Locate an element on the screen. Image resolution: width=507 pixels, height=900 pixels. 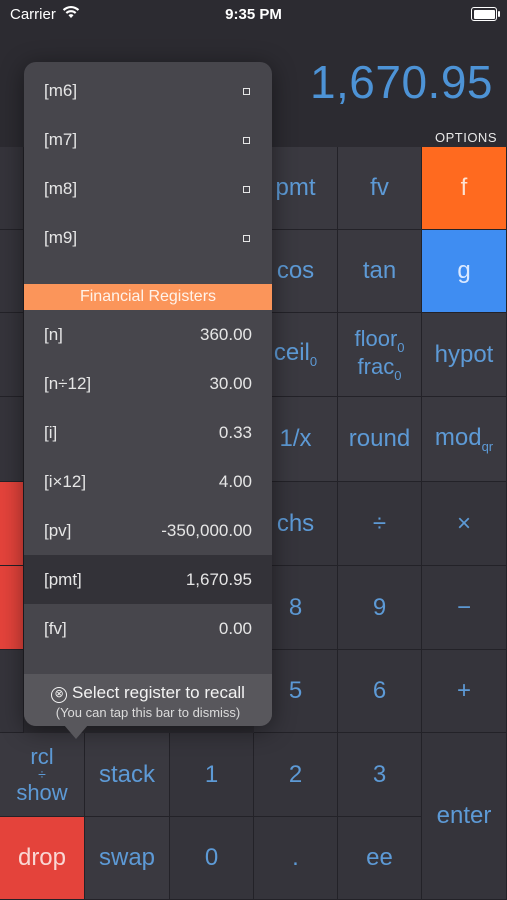
register-label: [i] is located at coordinates (51, 432).